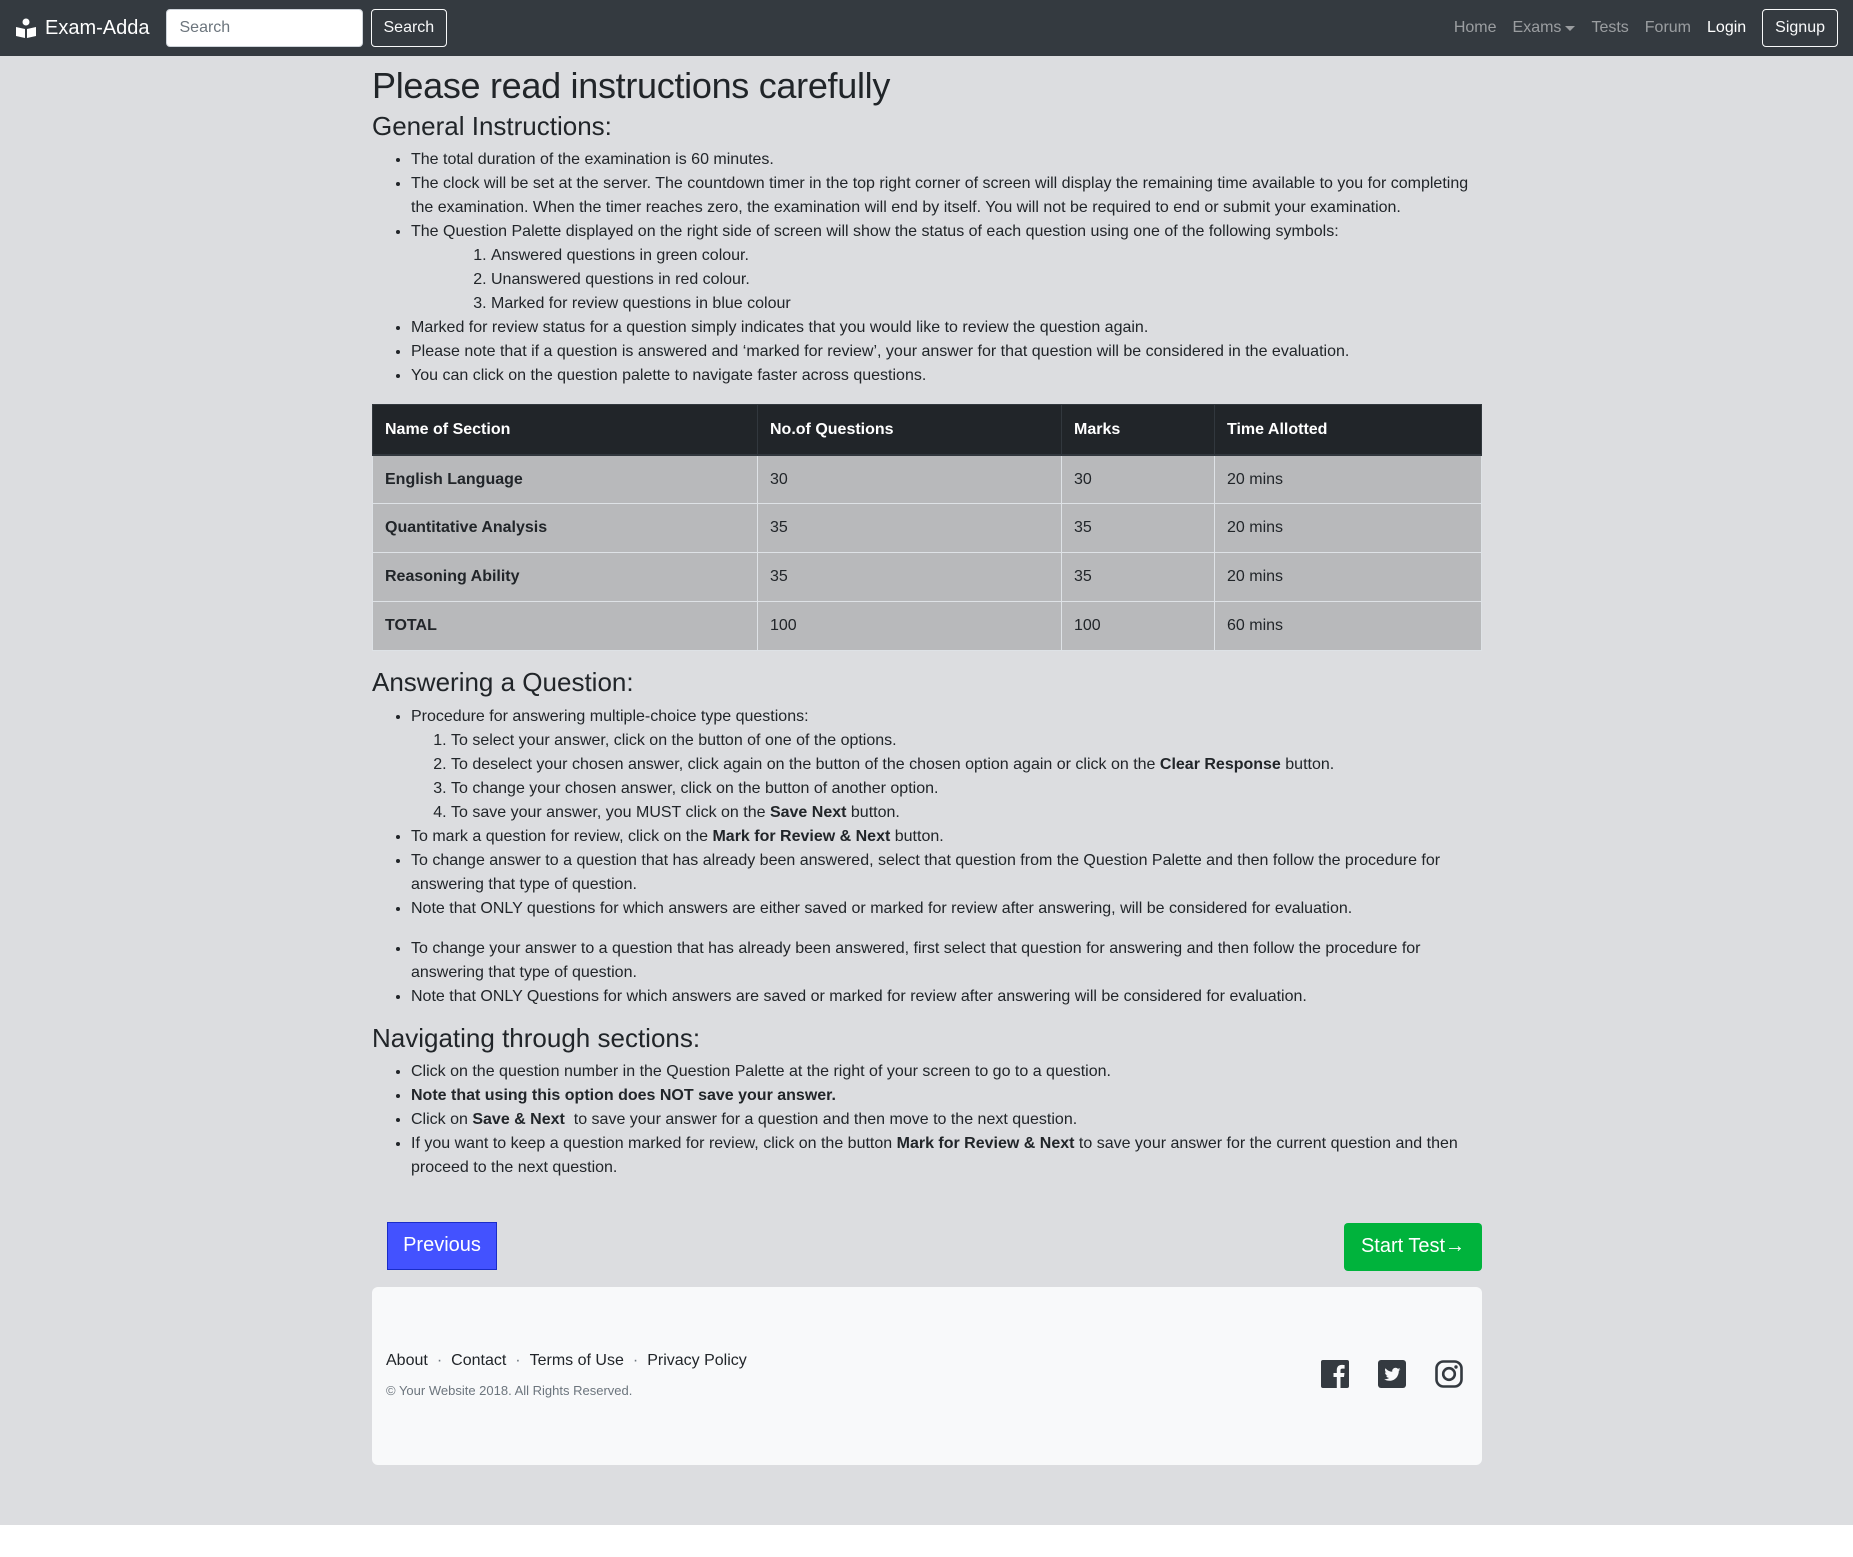 The width and height of the screenshot is (1853, 1557). I want to click on social-links, so click(1378, 1374).